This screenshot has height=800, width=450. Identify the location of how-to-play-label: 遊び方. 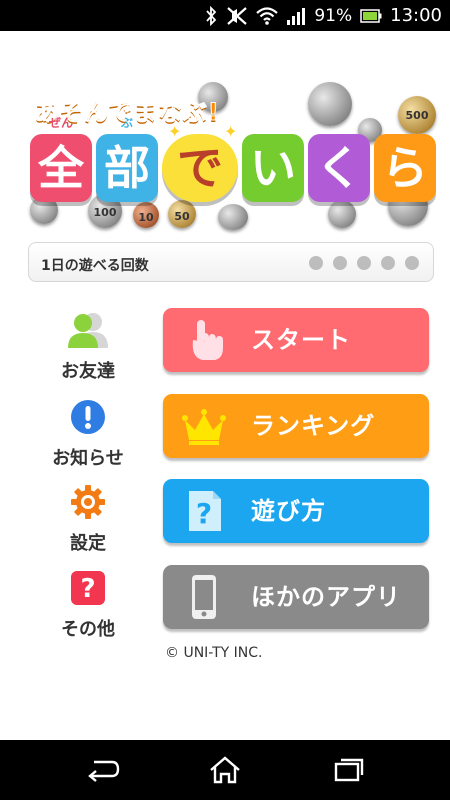
(288, 511).